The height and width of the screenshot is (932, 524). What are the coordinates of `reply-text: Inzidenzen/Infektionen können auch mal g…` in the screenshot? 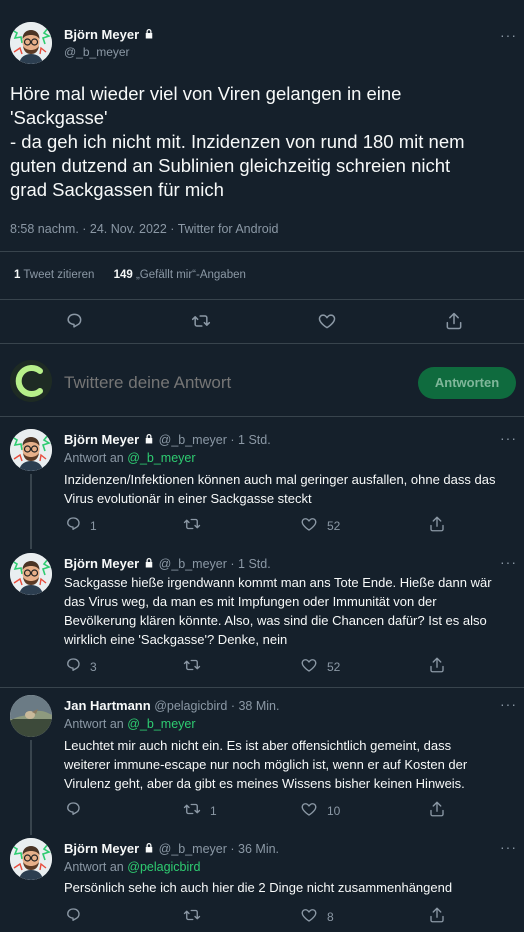 It's located at (279, 489).